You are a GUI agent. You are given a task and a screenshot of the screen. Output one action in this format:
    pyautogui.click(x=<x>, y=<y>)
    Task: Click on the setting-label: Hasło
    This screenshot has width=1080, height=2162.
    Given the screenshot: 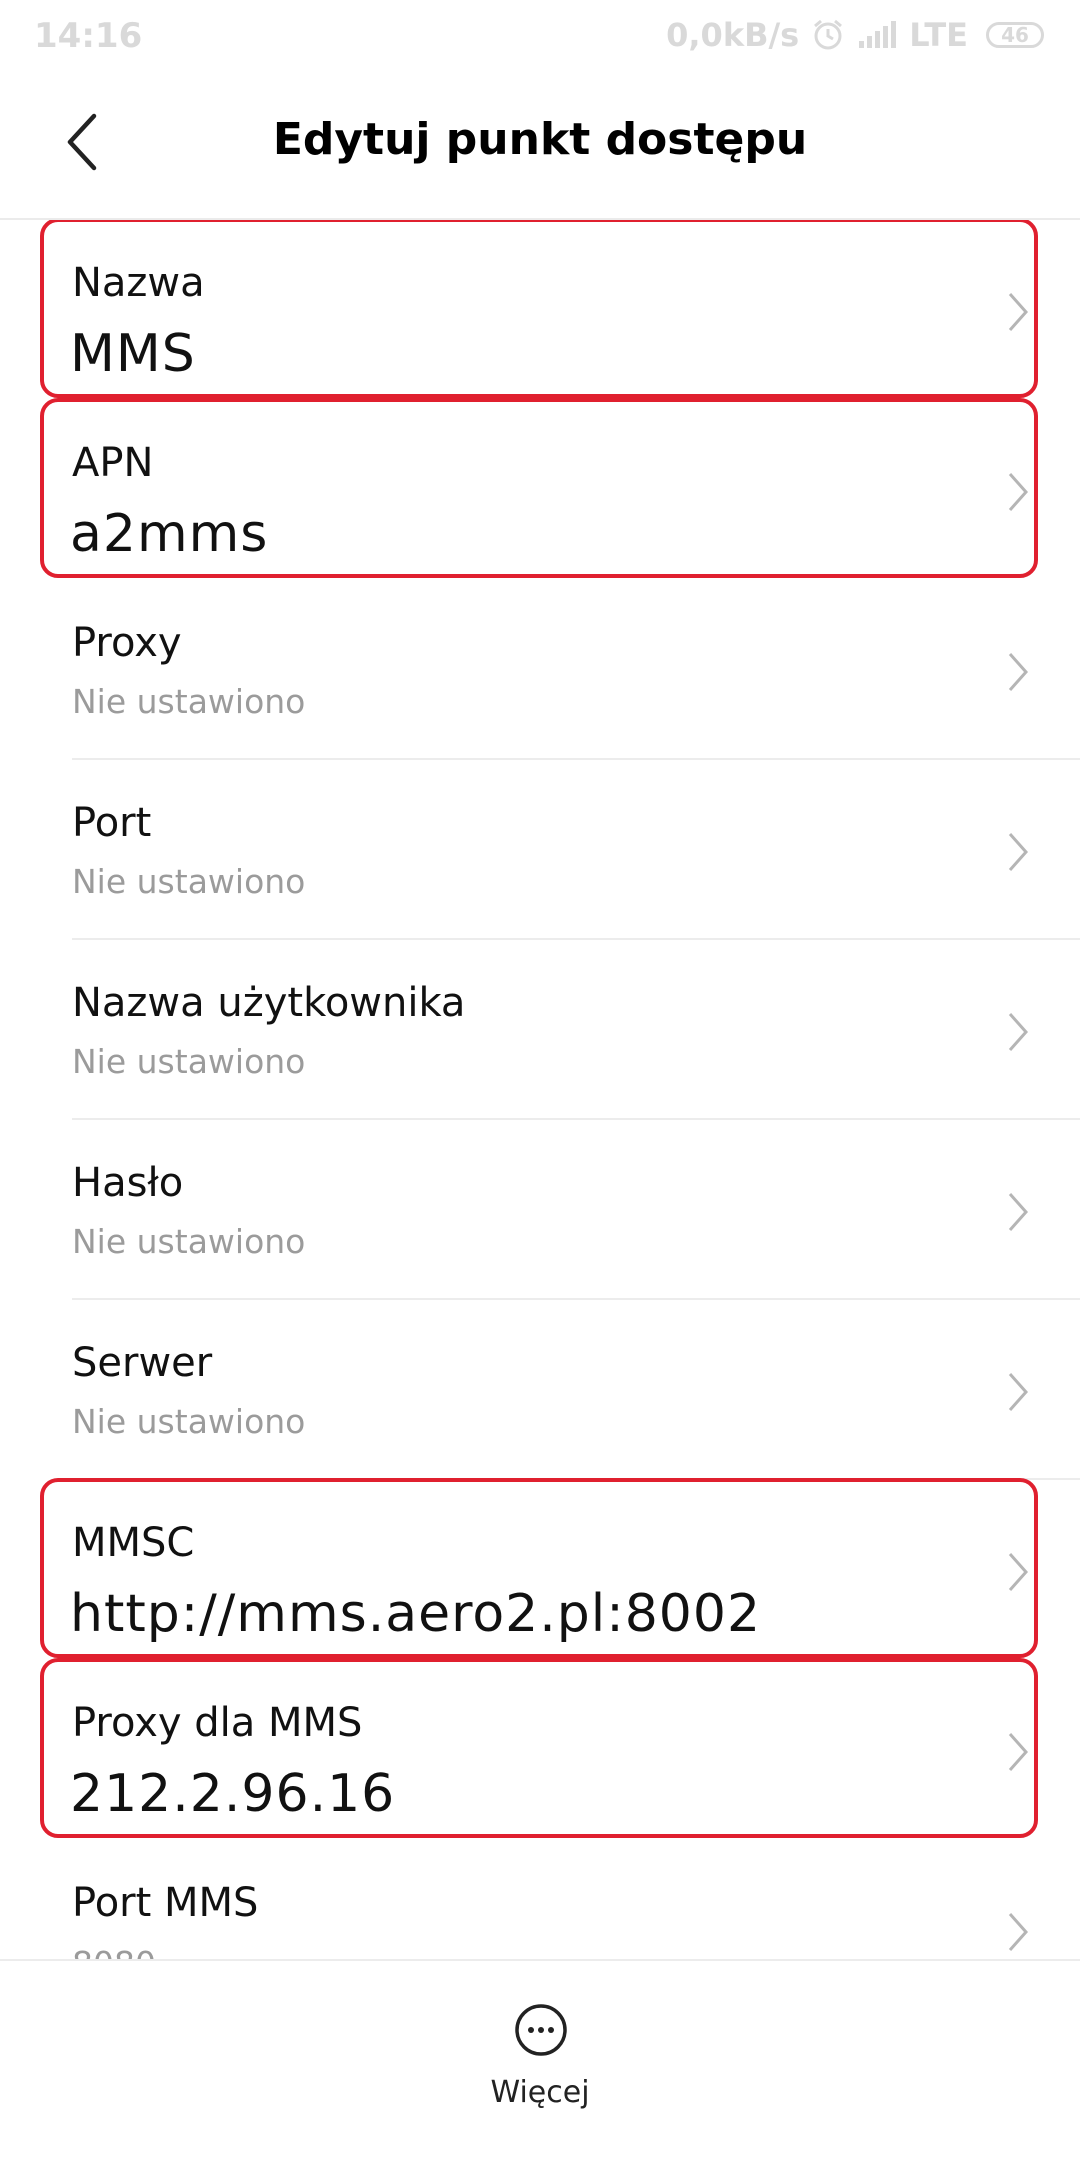 What is the action you would take?
    pyautogui.click(x=128, y=1183)
    